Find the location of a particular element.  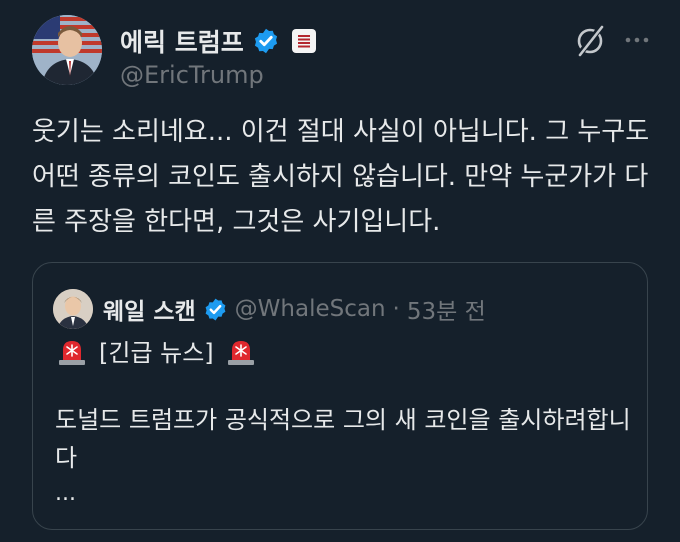

quoted-headline-row: [긴급 뉴스] is located at coordinates (156, 350).